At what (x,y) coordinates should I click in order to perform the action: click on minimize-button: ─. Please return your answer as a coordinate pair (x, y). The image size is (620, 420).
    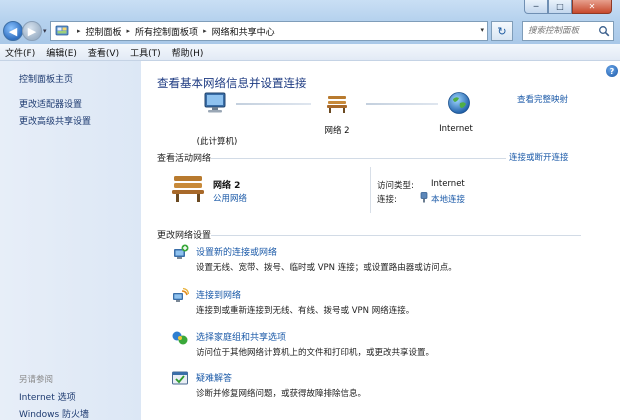
    Looking at the image, I should click on (536, 7).